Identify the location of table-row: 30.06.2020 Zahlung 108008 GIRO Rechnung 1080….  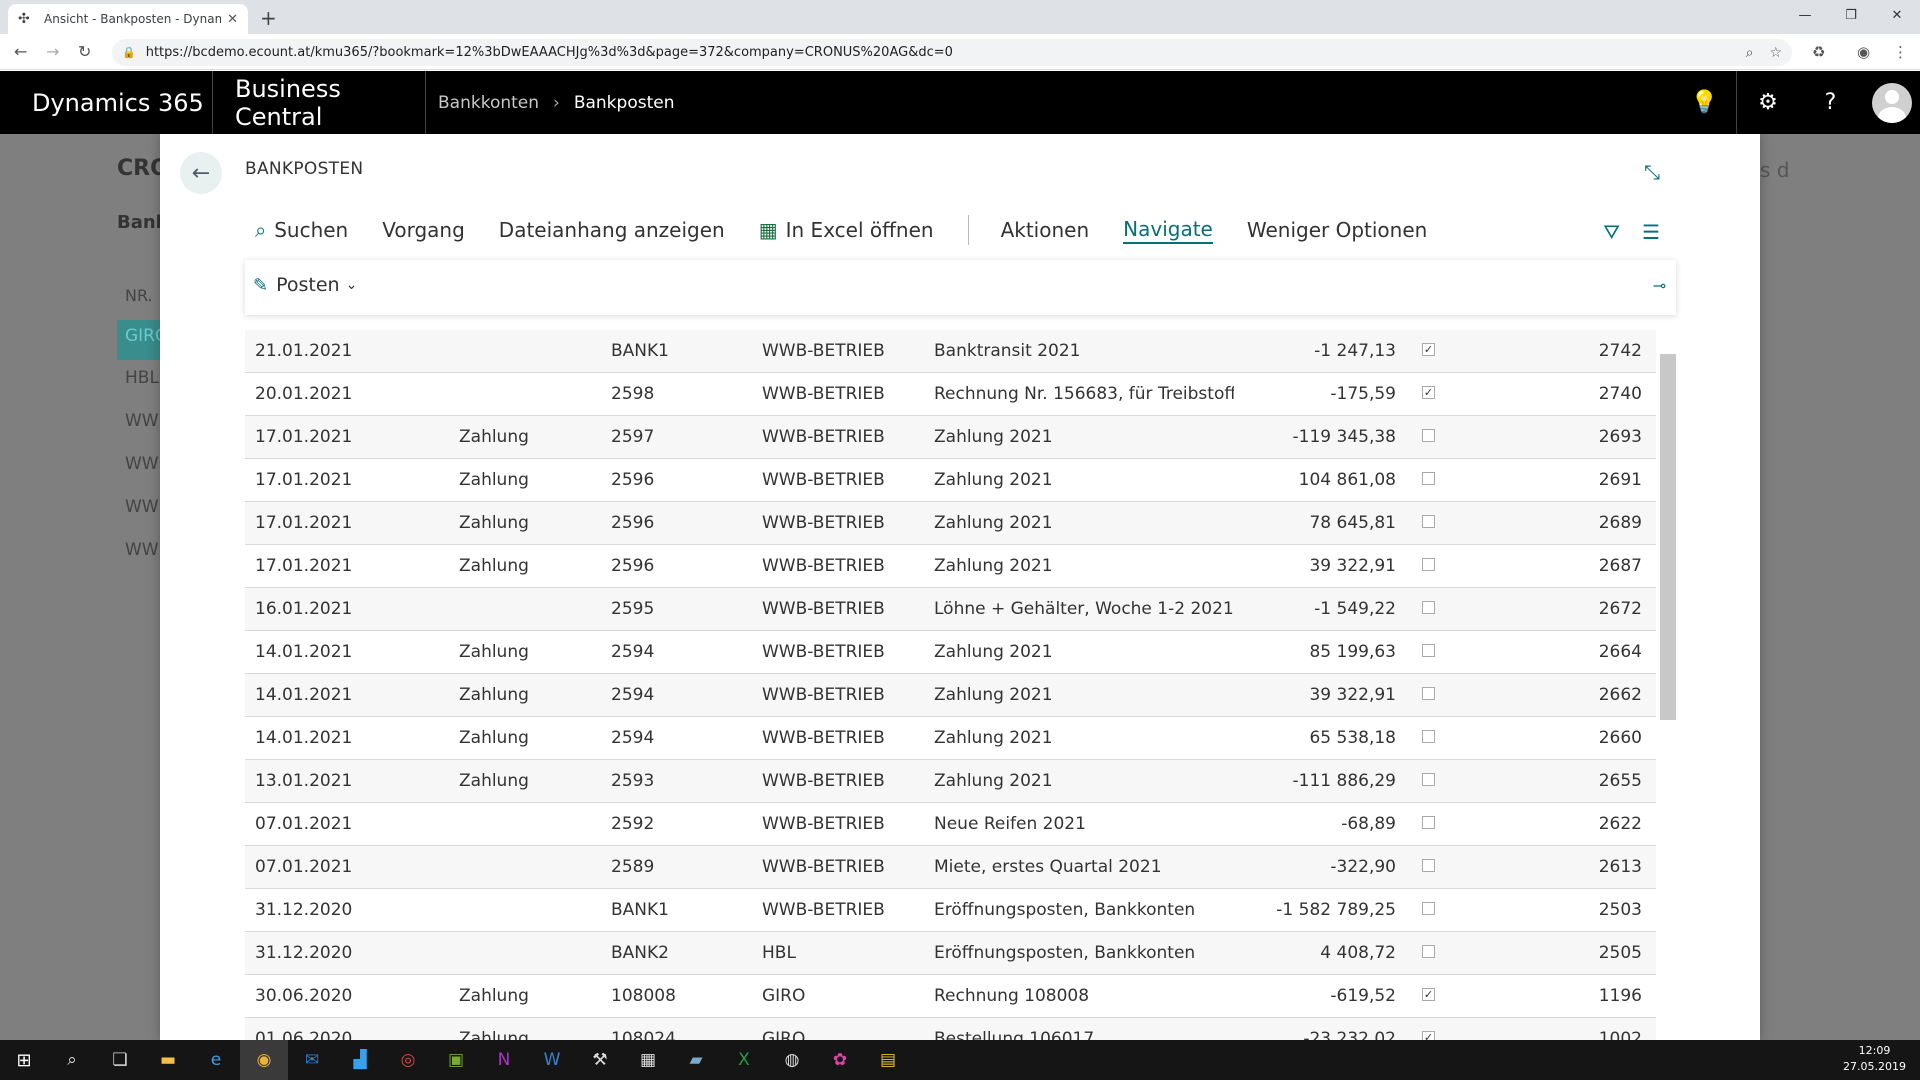
(950, 996).